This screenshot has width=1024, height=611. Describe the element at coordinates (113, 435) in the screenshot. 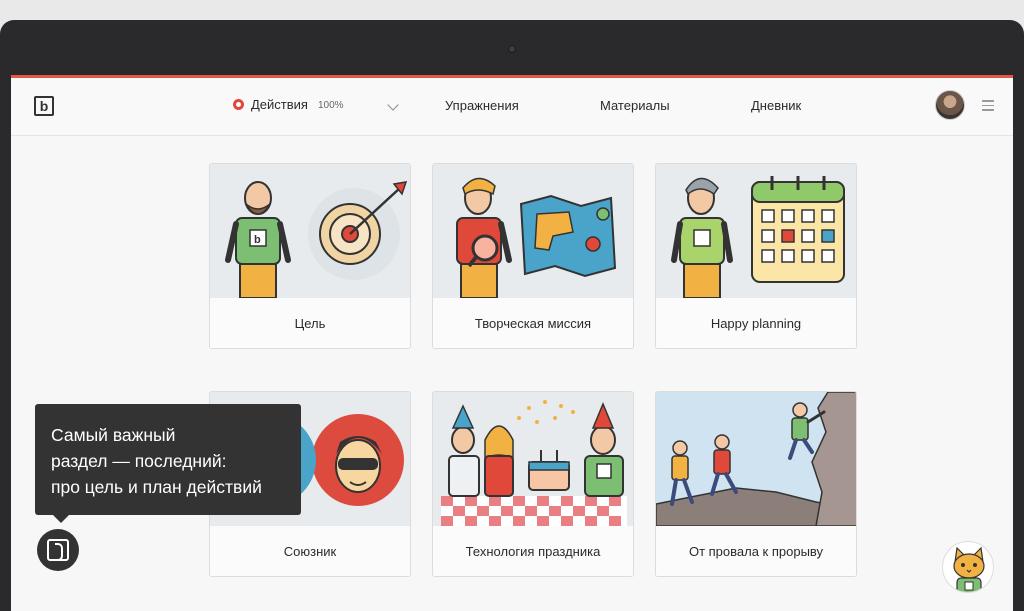

I see `tooltip-line-1: Самый важный` at that location.